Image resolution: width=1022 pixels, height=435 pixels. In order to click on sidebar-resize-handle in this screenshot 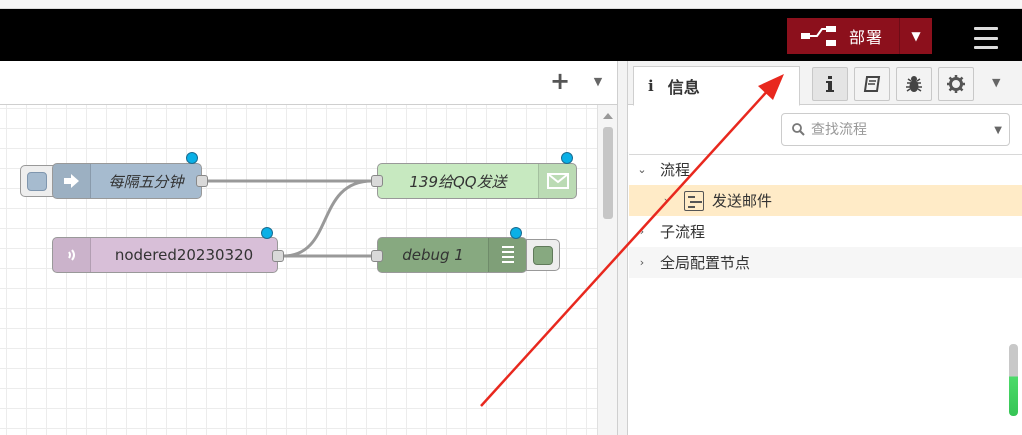, I will do `click(622, 248)`.